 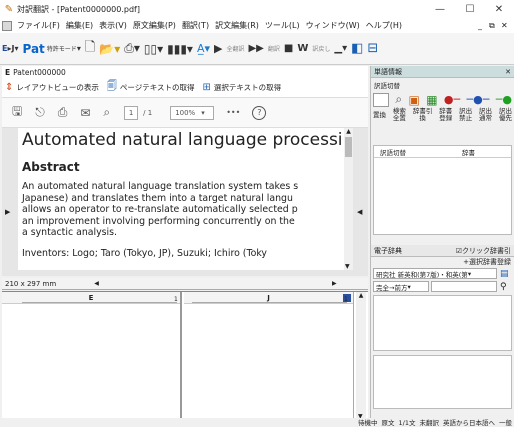 I want to click on panes-scrollbar: ▲ ▼, so click(x=361, y=356).